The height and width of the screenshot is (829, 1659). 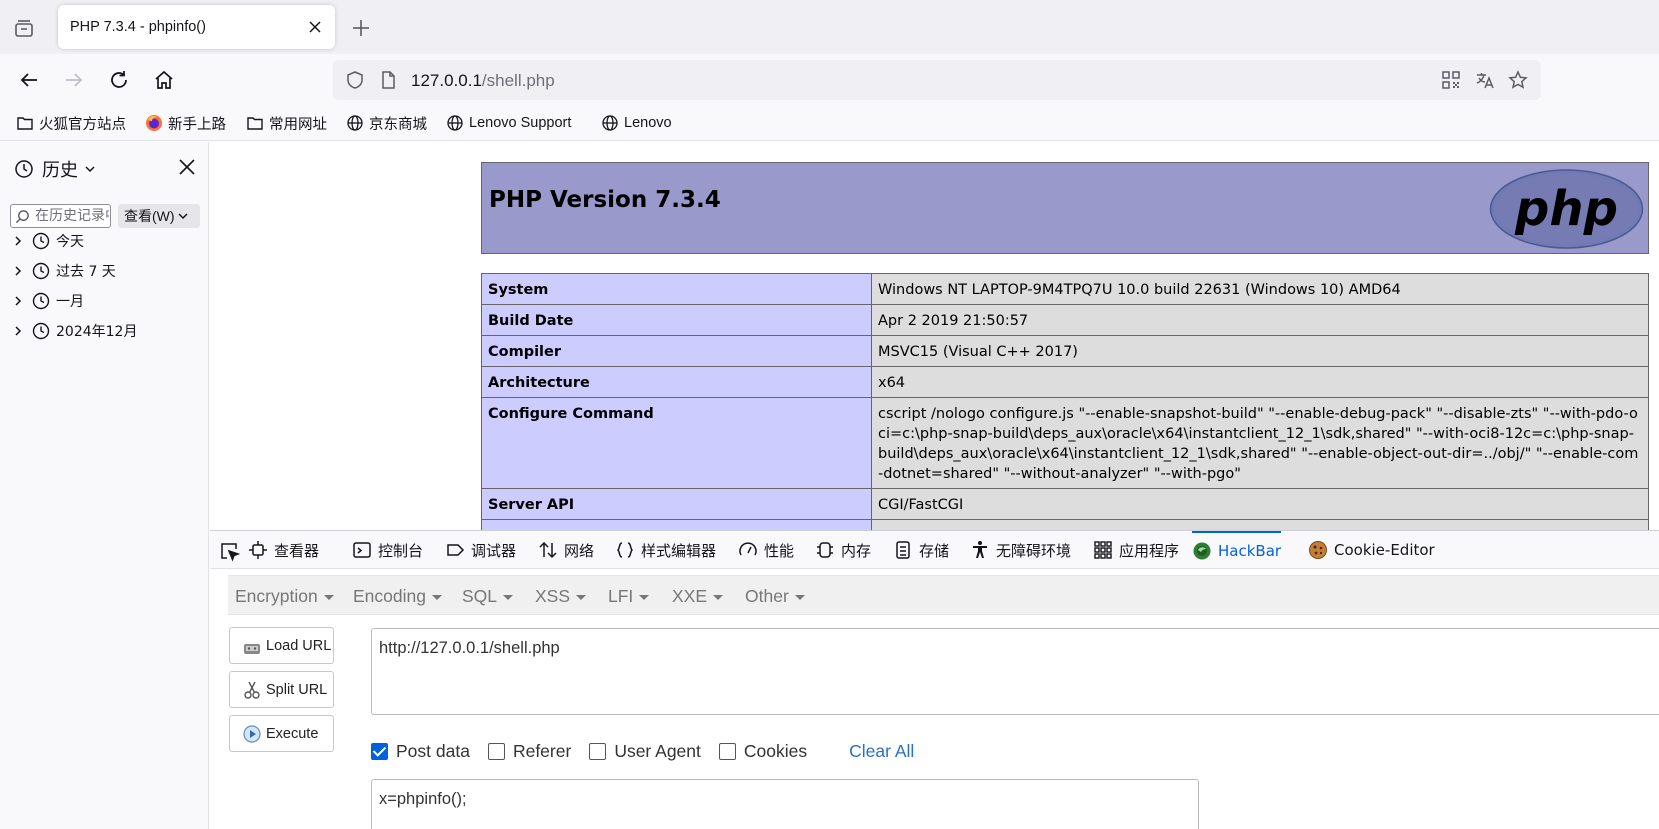 I want to click on tab-label: 调试器, so click(x=494, y=550).